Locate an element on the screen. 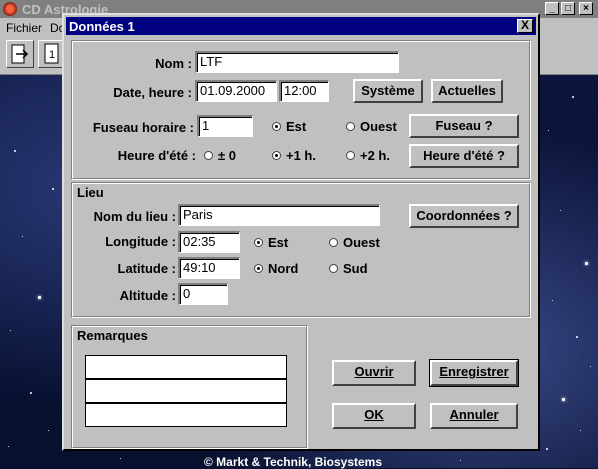 Image resolution: width=598 pixels, height=469 pixels. lat-nord-radio: Nord is located at coordinates (276, 269).